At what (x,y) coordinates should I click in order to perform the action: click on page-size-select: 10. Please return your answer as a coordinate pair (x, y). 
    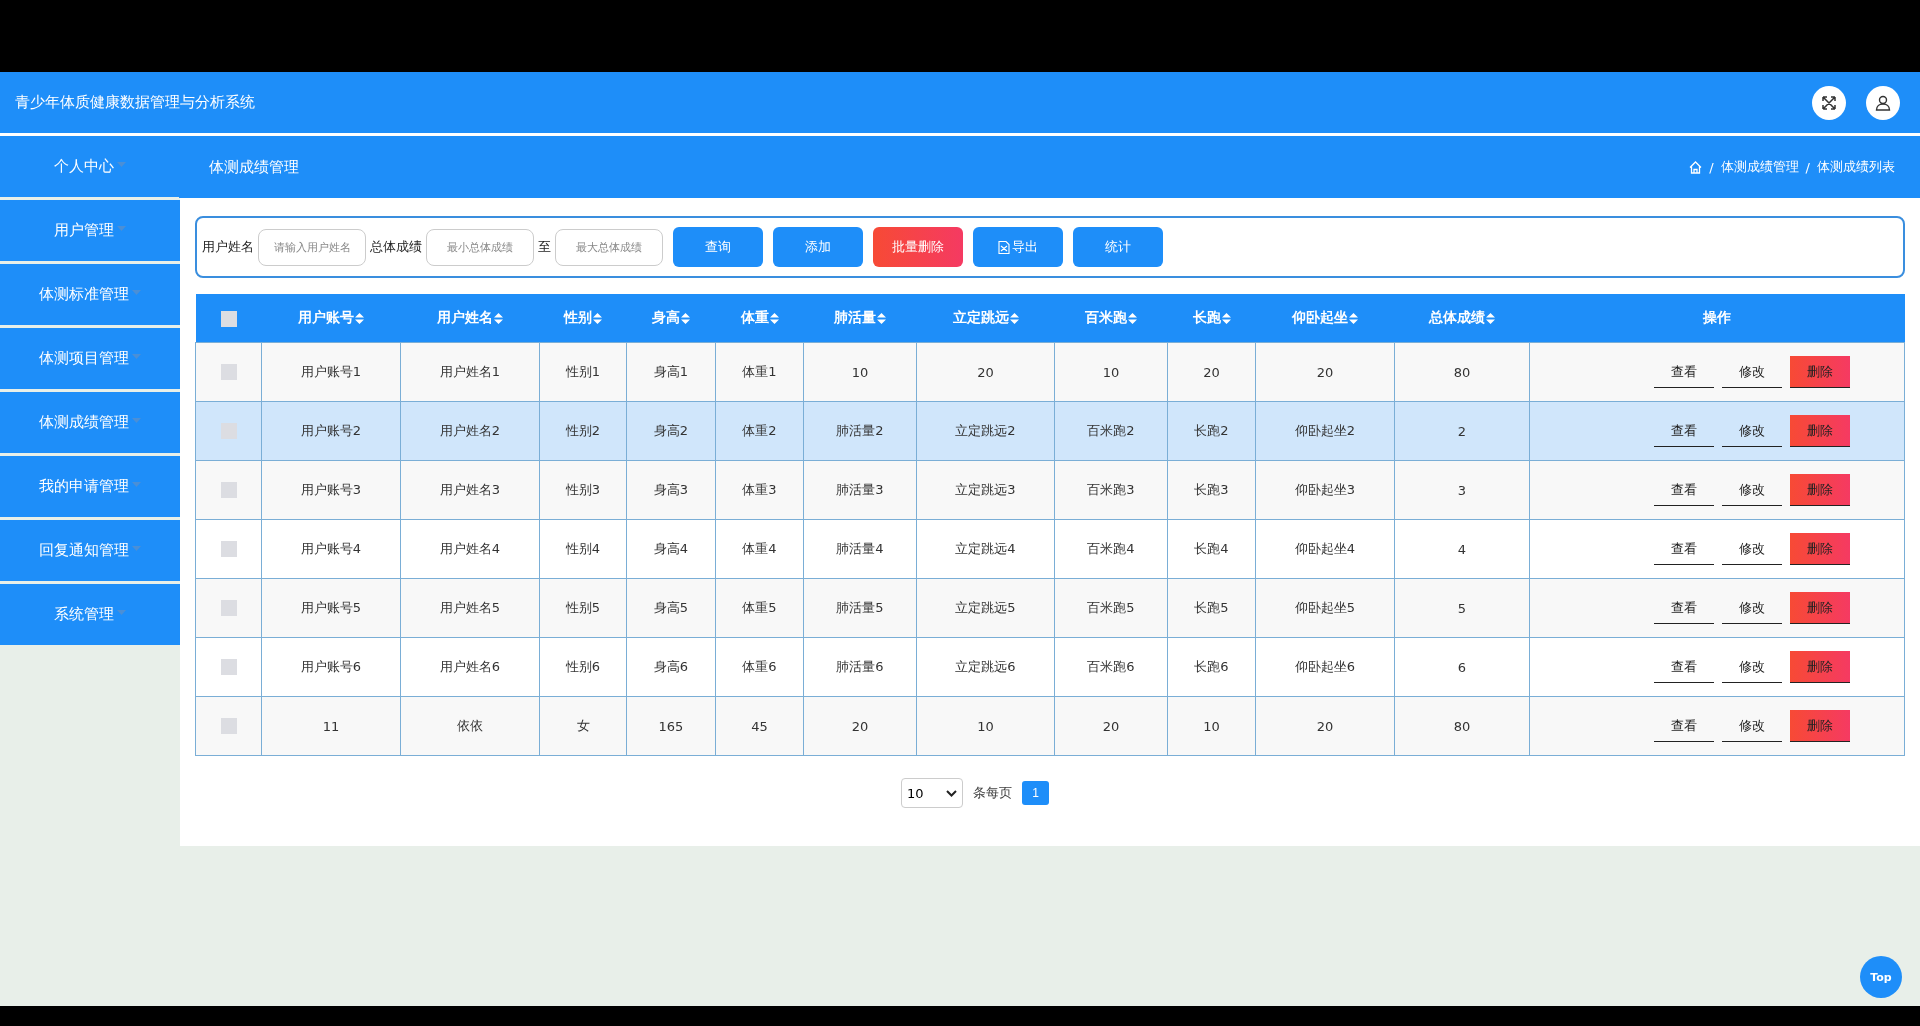
    Looking at the image, I should click on (932, 793).